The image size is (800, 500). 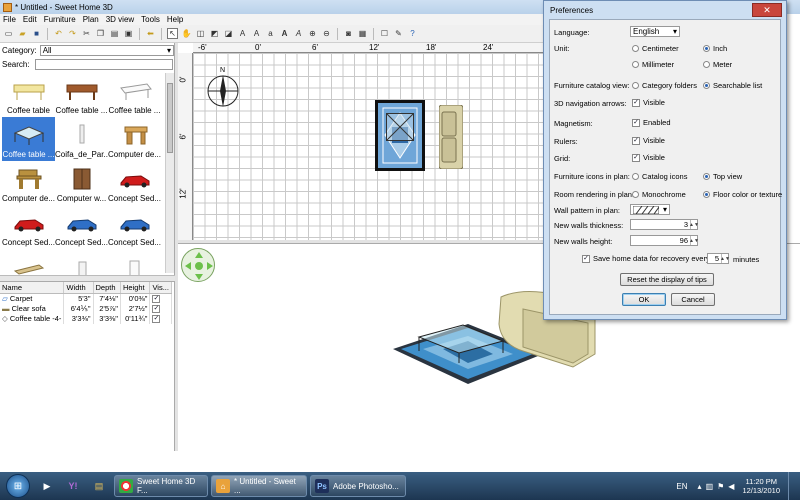 What do you see at coordinates (767, 10) in the screenshot?
I see `close-icon: ✕` at bounding box center [767, 10].